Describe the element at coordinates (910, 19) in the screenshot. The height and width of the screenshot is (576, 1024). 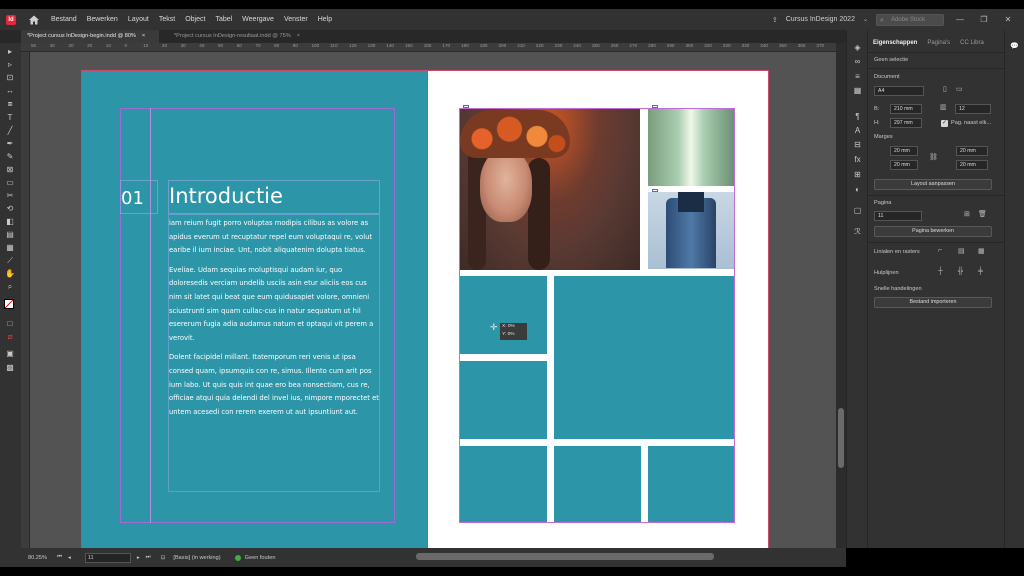
I see `adobe-stock-search: ⌕ Adobe Stock` at that location.